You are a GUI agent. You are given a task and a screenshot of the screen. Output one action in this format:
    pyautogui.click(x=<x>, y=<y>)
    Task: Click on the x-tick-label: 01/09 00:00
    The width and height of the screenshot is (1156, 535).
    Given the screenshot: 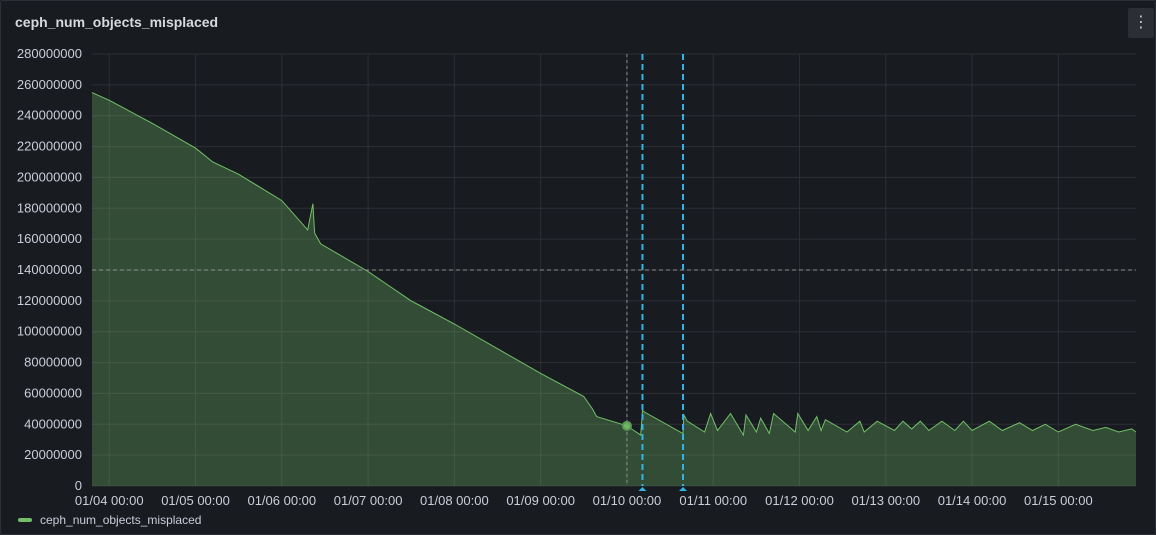 What is the action you would take?
    pyautogui.click(x=540, y=500)
    